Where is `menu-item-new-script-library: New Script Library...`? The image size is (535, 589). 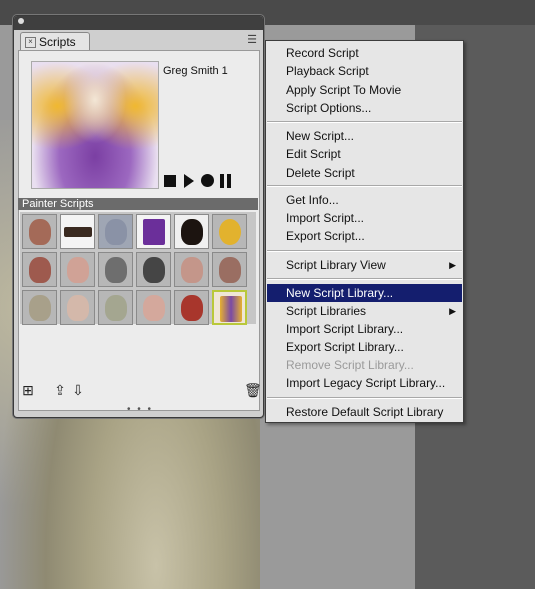
menu-item-new-script-library: New Script Library... is located at coordinates (364, 293).